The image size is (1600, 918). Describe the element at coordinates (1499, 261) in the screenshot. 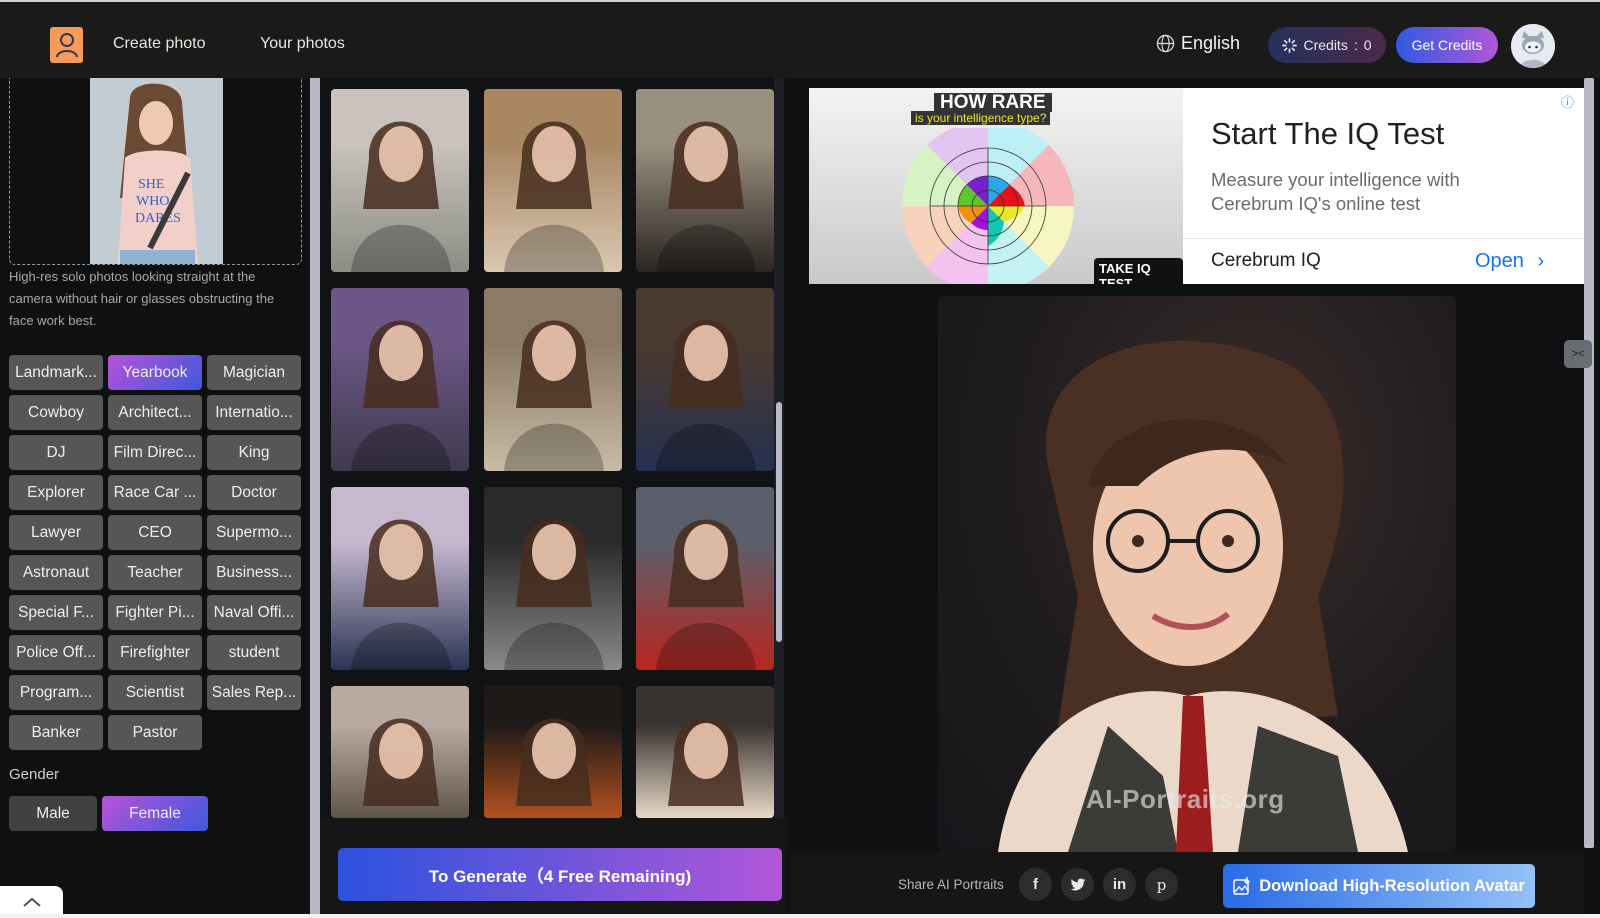

I see `ad-open-label: Open` at that location.